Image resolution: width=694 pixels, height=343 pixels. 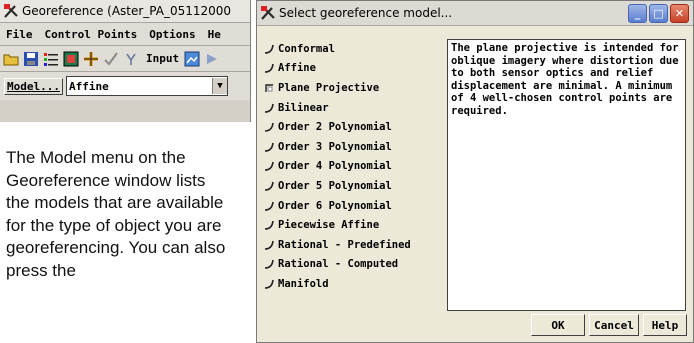 I want to click on help-button: Help, so click(x=665, y=325).